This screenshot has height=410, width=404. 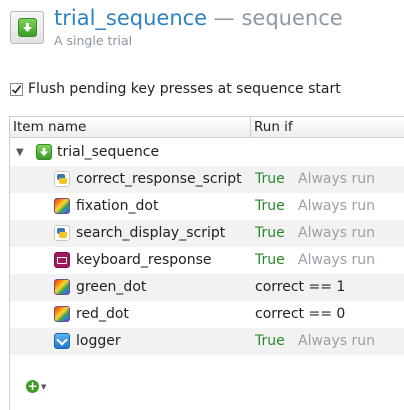 What do you see at coordinates (327, 127) in the screenshot?
I see `column-header-run-if: Run if` at bounding box center [327, 127].